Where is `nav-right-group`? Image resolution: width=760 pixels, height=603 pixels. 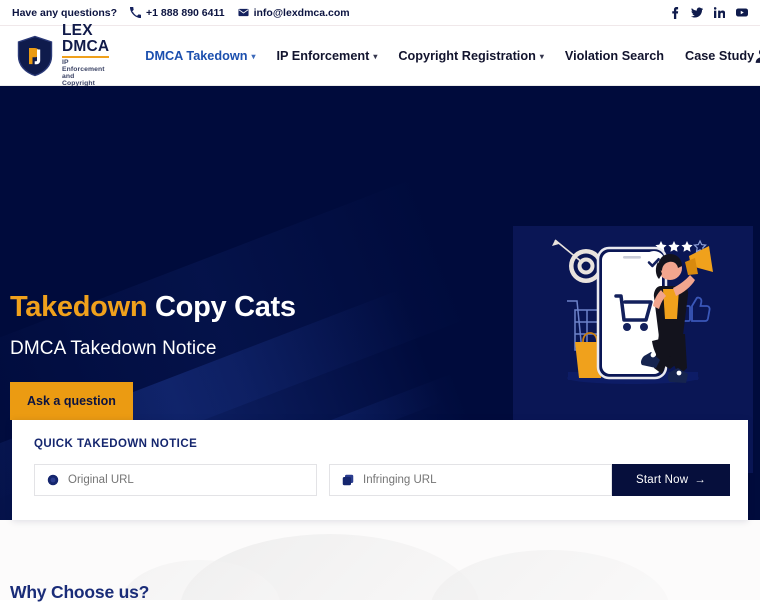
nav-right-group is located at coordinates (757, 55).